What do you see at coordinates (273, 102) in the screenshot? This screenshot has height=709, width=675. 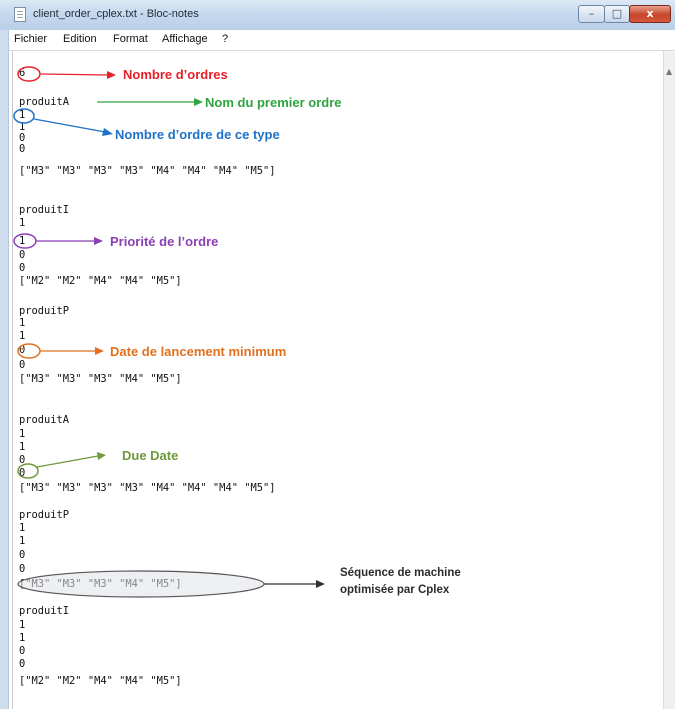 I see `annotation-first-order-name: Nom du premier ordre` at bounding box center [273, 102].